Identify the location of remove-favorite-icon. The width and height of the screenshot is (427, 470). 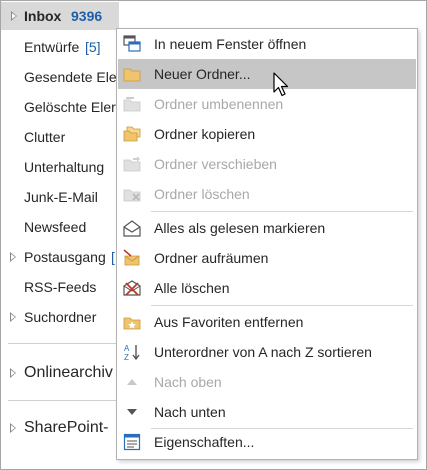
(132, 323).